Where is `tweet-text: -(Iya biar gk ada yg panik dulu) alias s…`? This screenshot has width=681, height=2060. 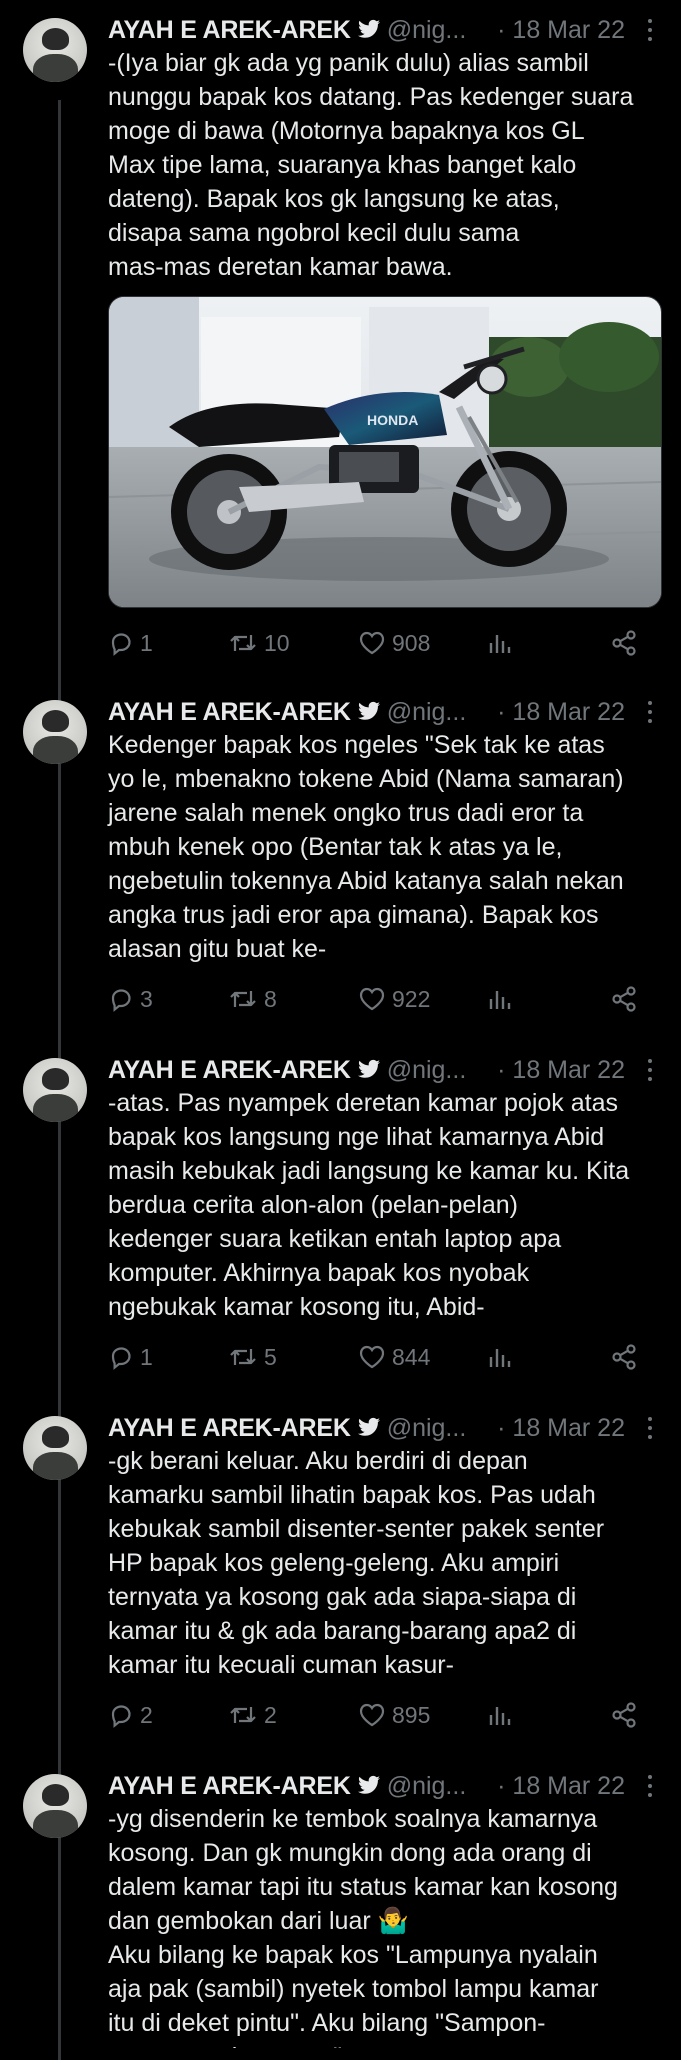
tweet-text: -(Iya biar gk ada yg panik dulu) alias s… is located at coordinates (371, 165).